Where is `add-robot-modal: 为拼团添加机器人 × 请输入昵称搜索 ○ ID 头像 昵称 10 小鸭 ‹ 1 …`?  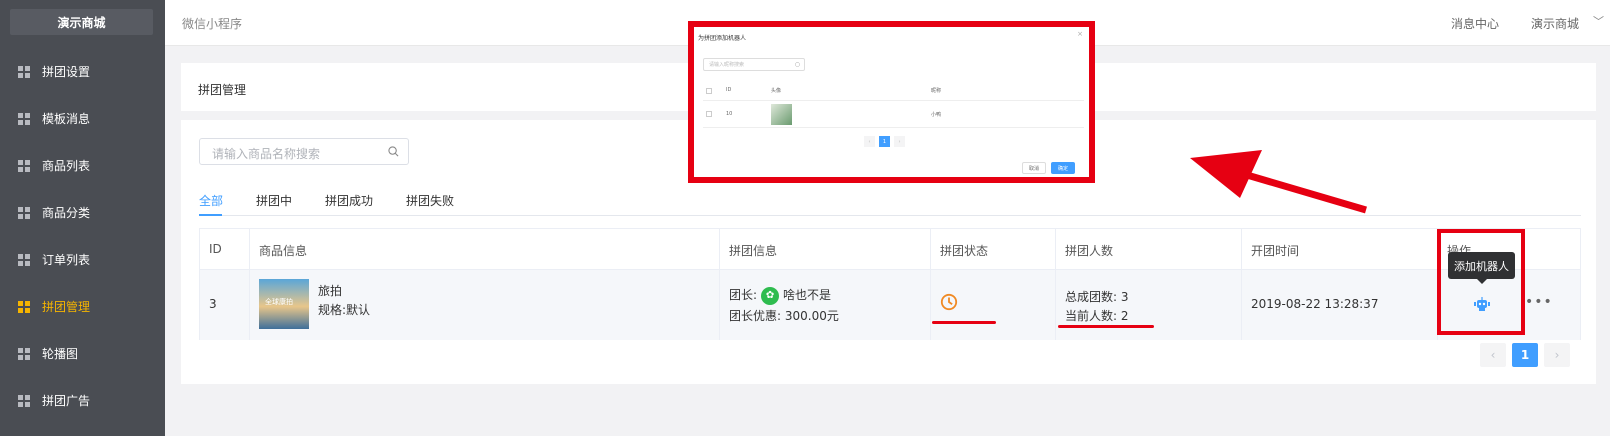
add-robot-modal: 为拼团添加机器人 × 请输入昵称搜索 ○ ID 头像 昵称 10 小鸭 ‹ 1 … is located at coordinates (891, 102).